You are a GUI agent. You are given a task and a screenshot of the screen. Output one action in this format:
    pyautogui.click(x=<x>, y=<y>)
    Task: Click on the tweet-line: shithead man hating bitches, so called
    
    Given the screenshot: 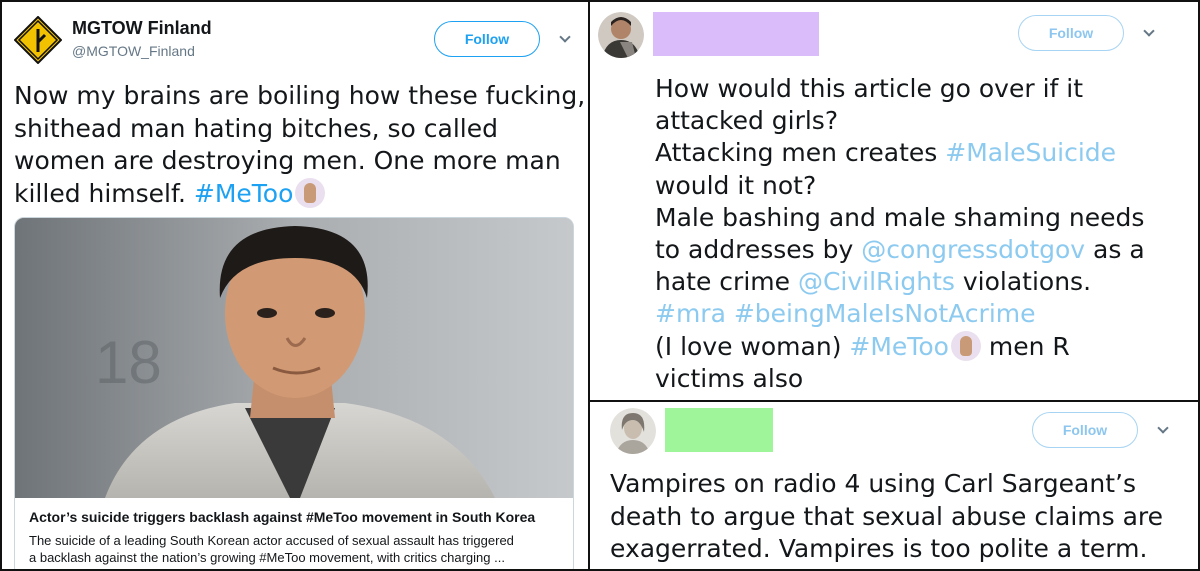 What is the action you would take?
    pyautogui.click(x=256, y=128)
    